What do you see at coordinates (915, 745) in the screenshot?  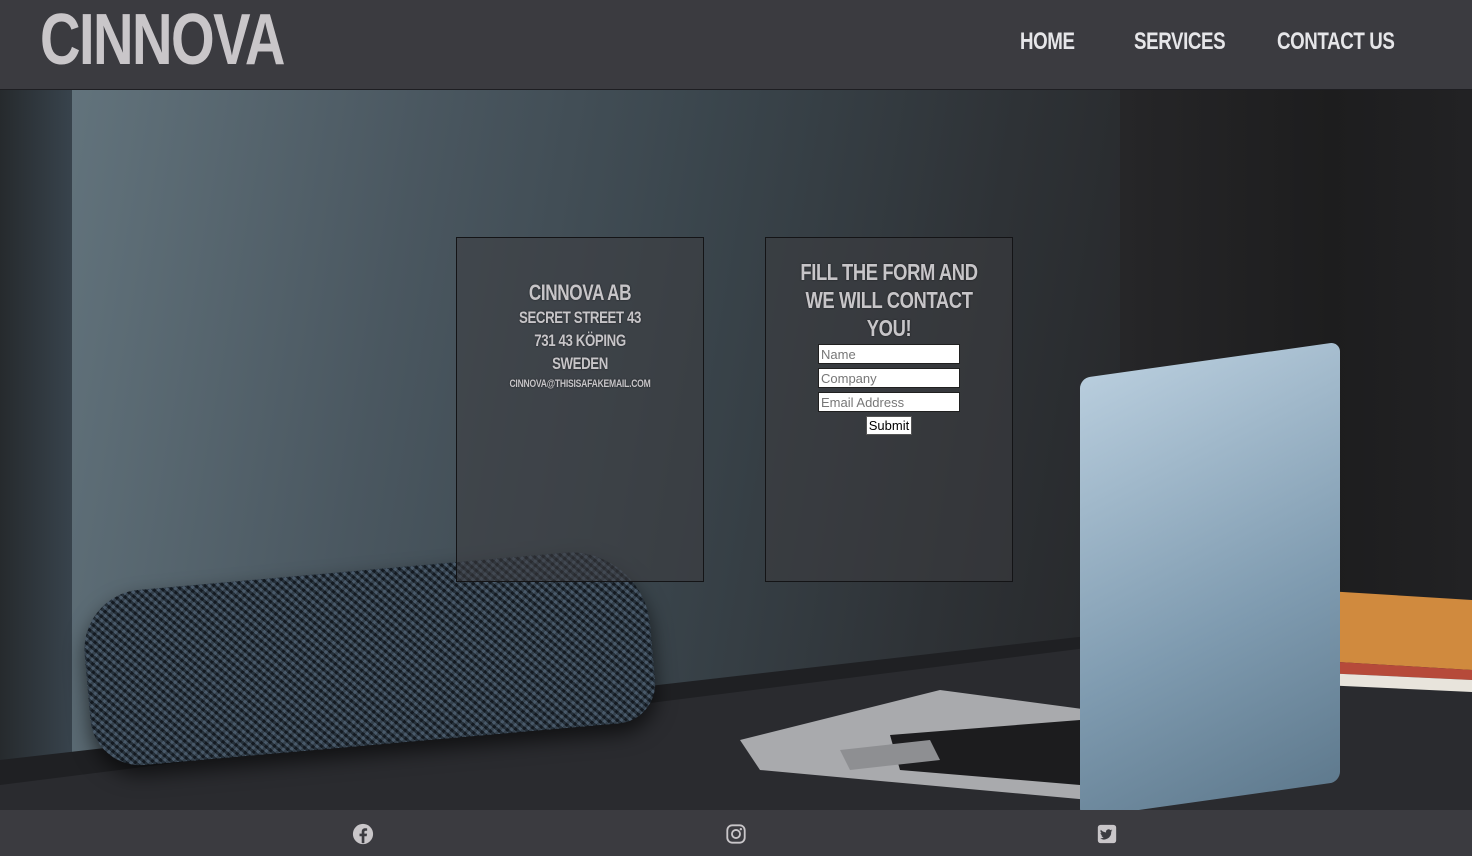 I see `laptop-keyboard-shape` at bounding box center [915, 745].